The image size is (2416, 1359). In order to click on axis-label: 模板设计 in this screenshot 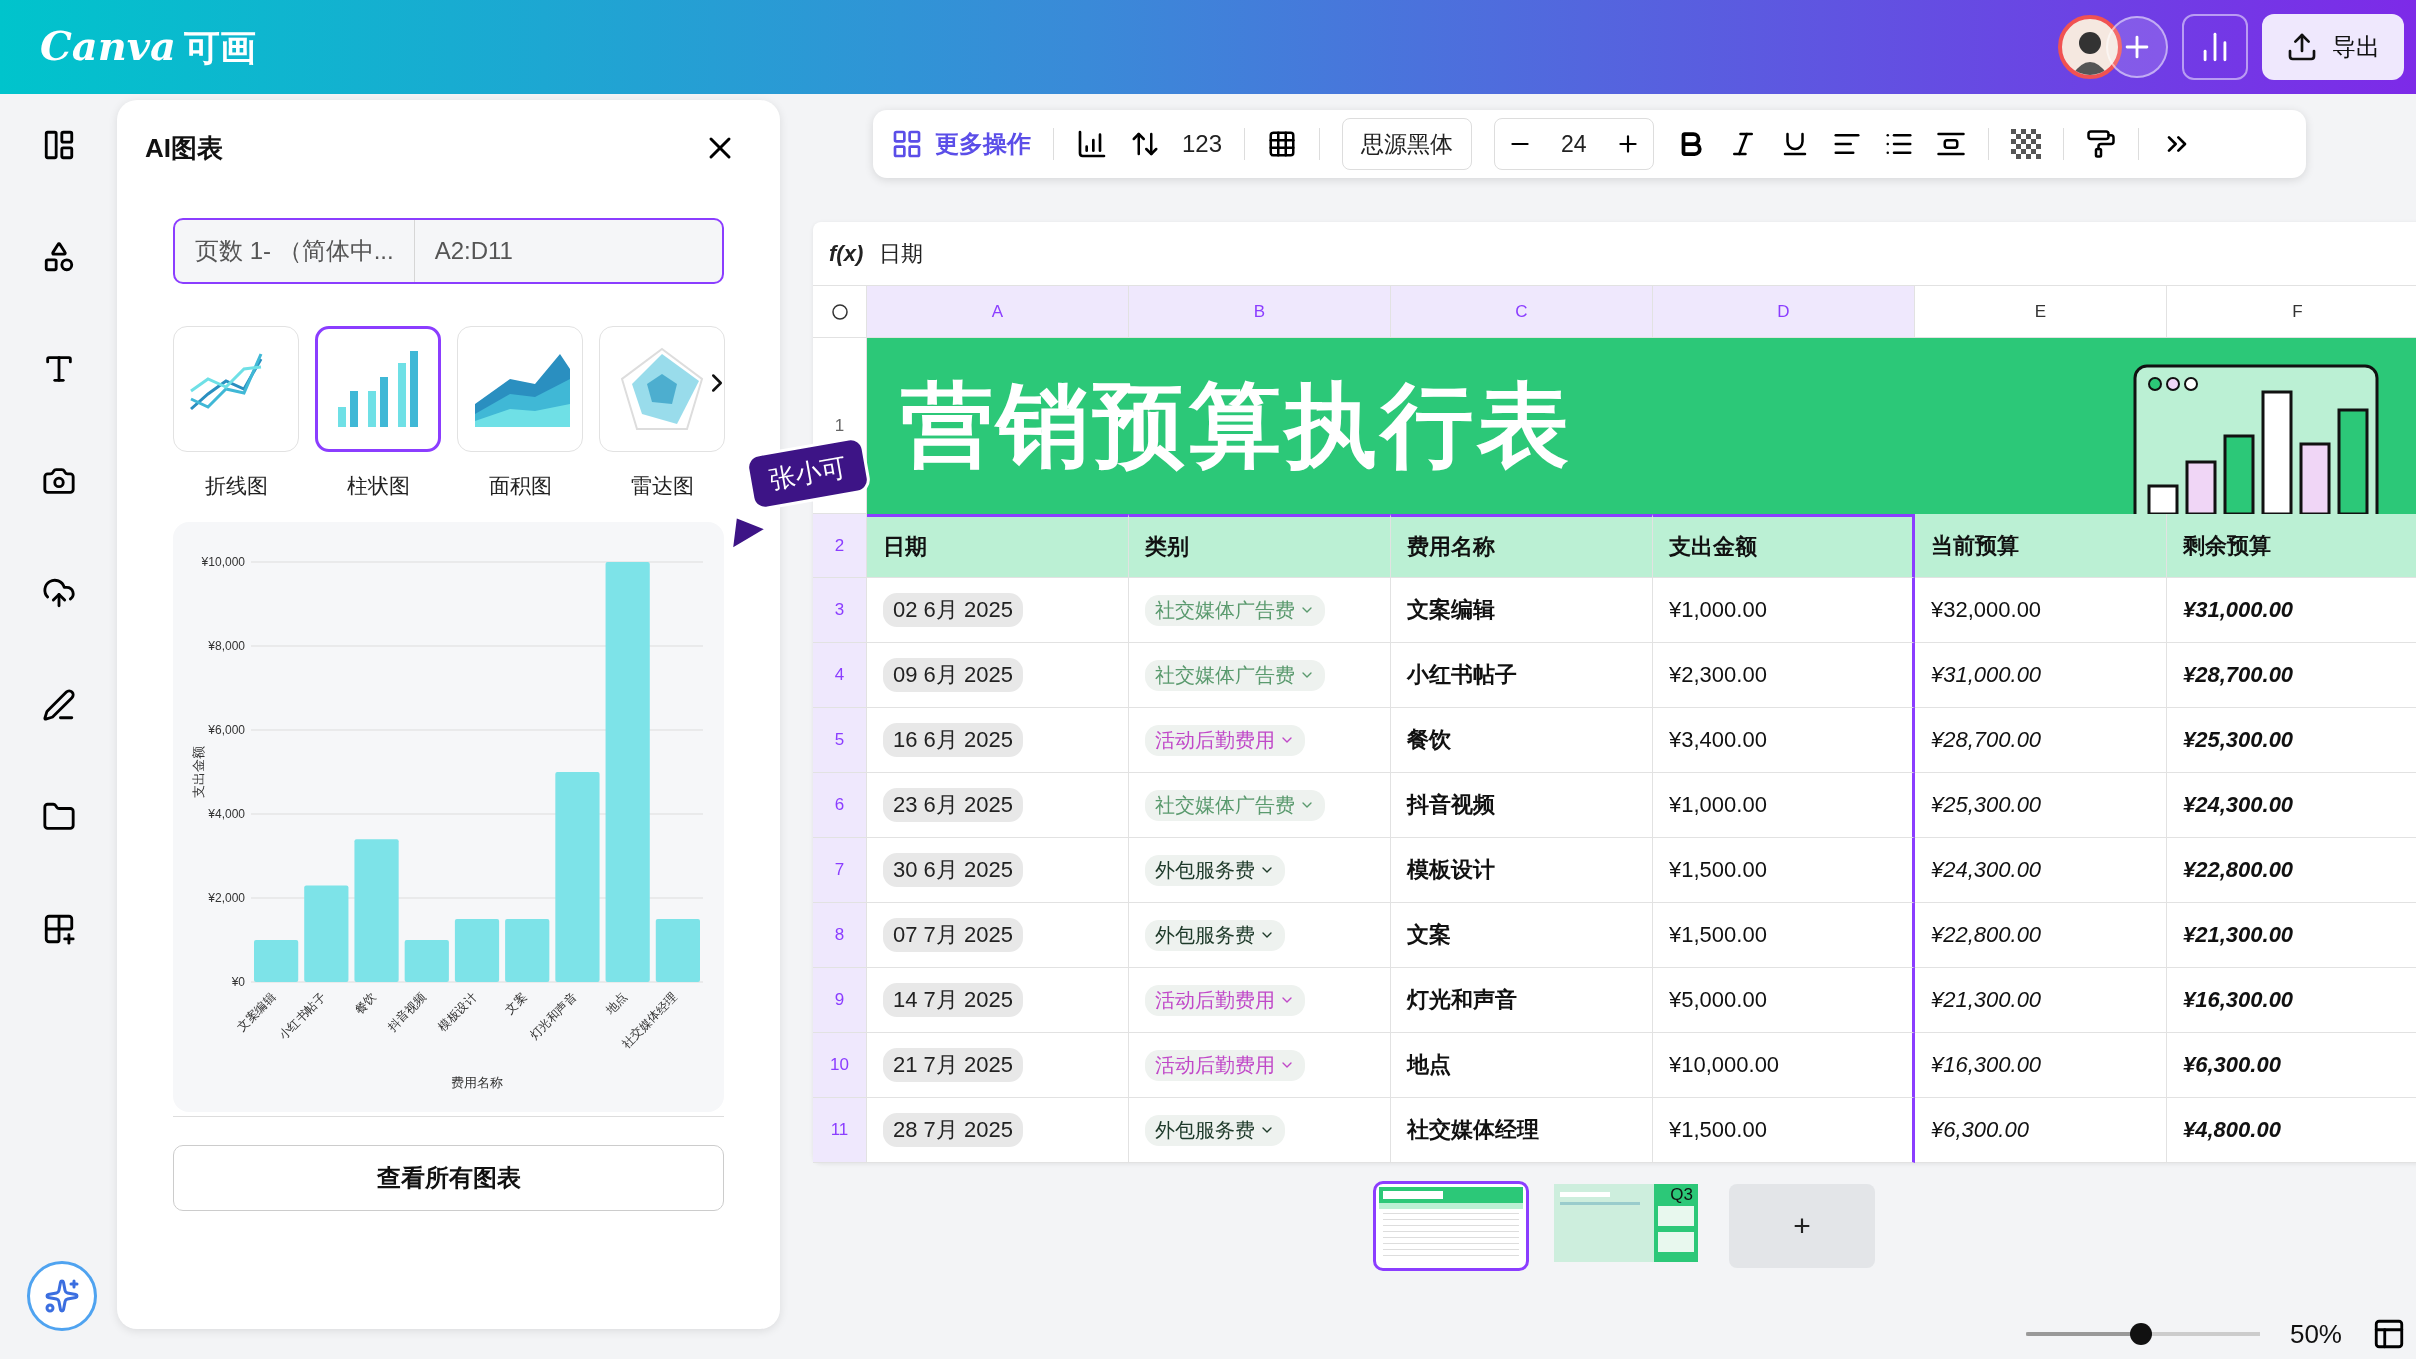, I will do `click(457, 1012)`.